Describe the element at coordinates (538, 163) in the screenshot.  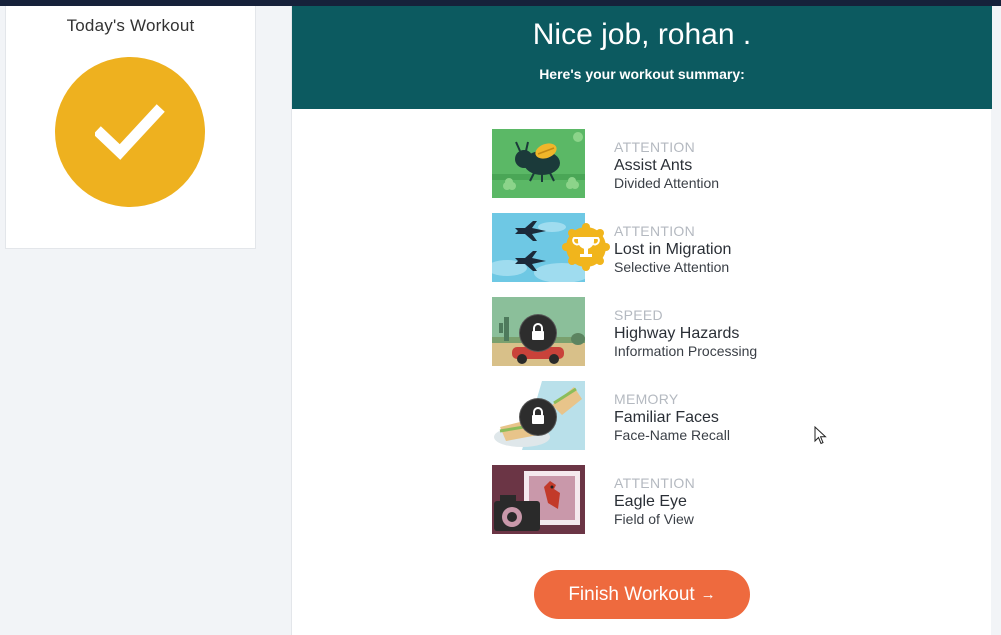
I see `assist-ants-thumbnail` at that location.